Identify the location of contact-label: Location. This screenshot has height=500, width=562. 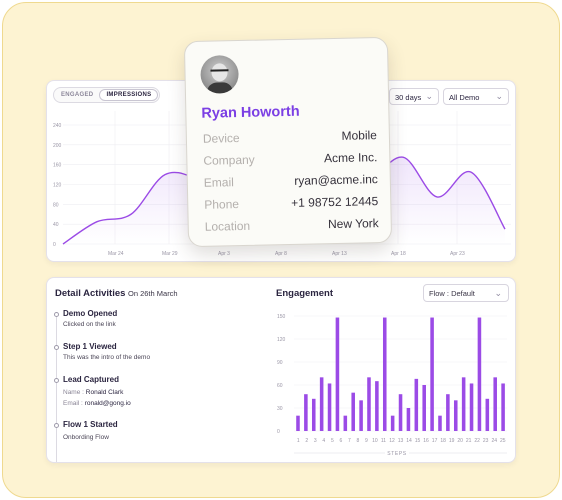
(227, 226).